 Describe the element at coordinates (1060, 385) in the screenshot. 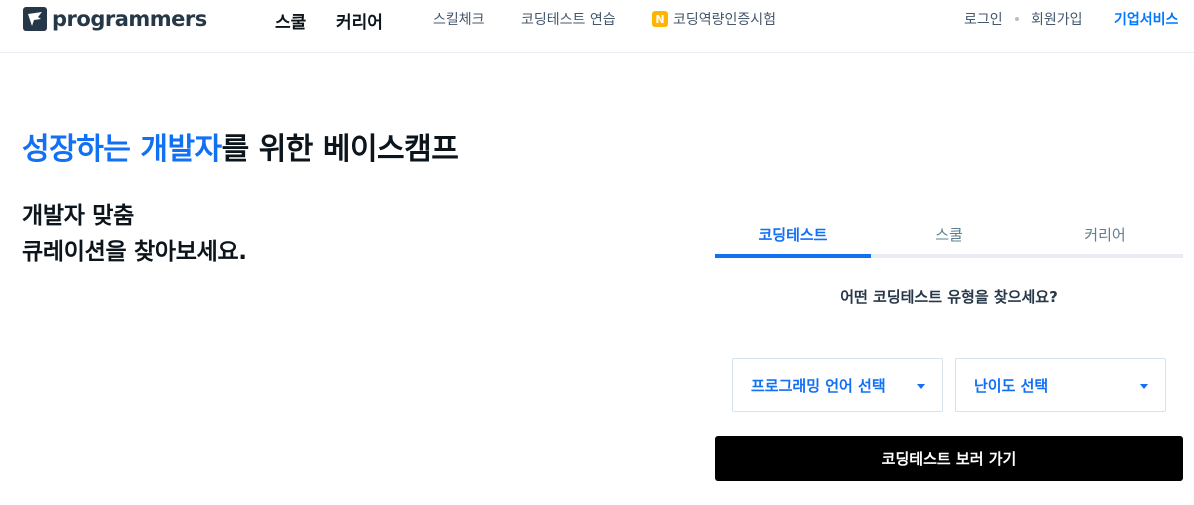

I see `difficulty-select: 난이도 선택` at that location.